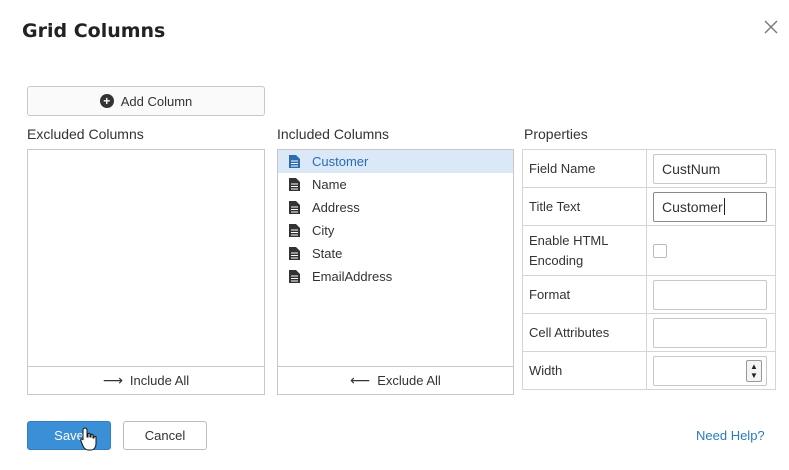 The width and height of the screenshot is (789, 470). Describe the element at coordinates (649, 206) in the screenshot. I see `property-row-title-text: Title Text Customer` at that location.